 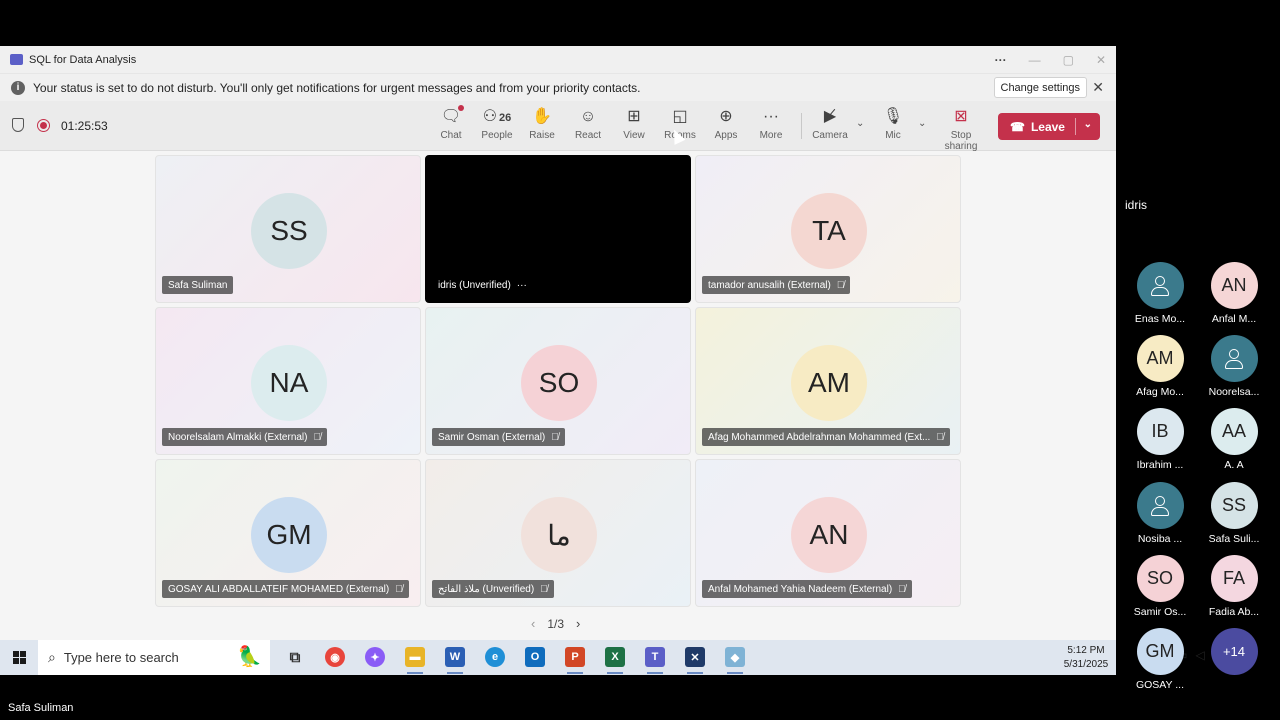 I want to click on apps-button: ⊕ Apps, so click(x=726, y=124).